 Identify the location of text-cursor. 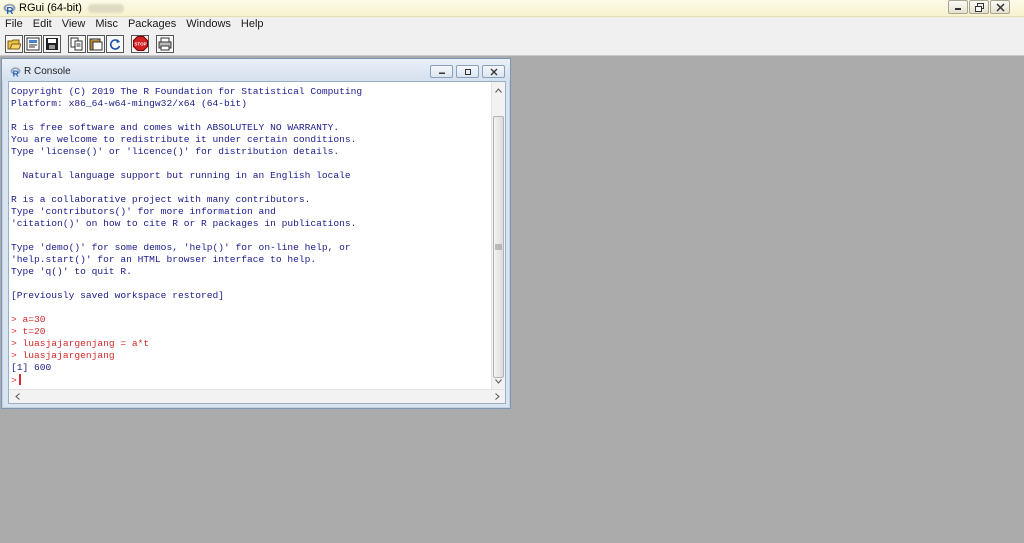
(19, 379).